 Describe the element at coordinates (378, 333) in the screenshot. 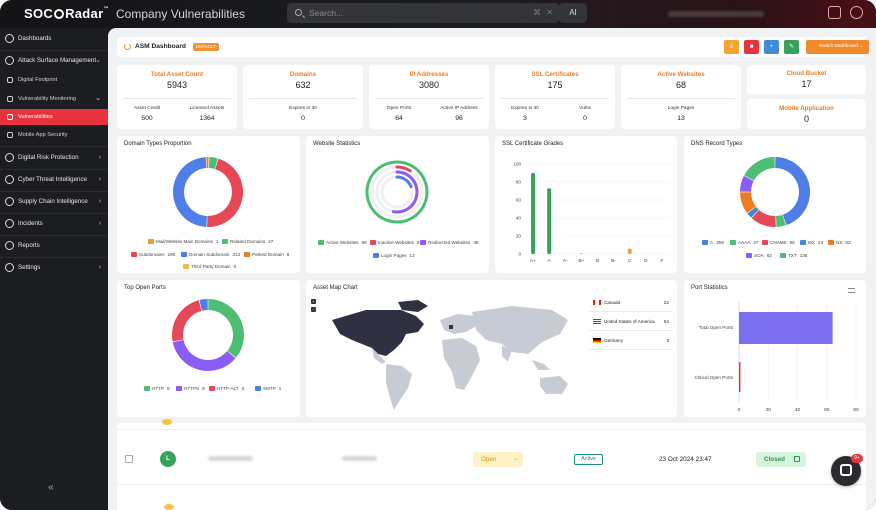

I see `north-america-shape` at that location.